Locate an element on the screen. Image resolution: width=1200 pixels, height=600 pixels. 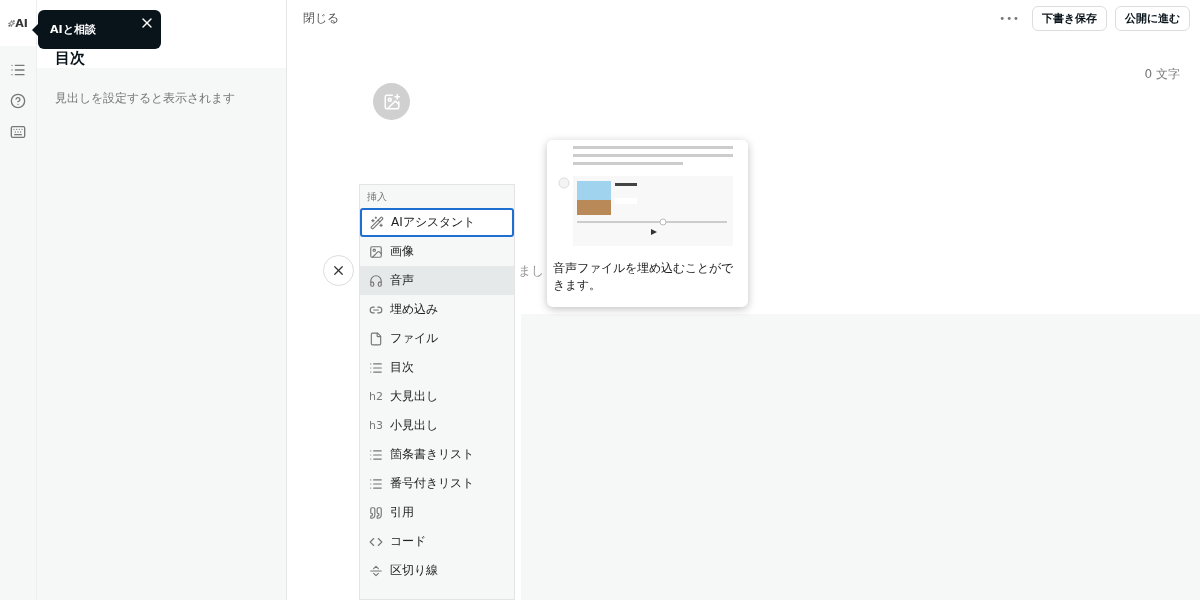
menu-item: h3 小見出し is located at coordinates (437, 425).